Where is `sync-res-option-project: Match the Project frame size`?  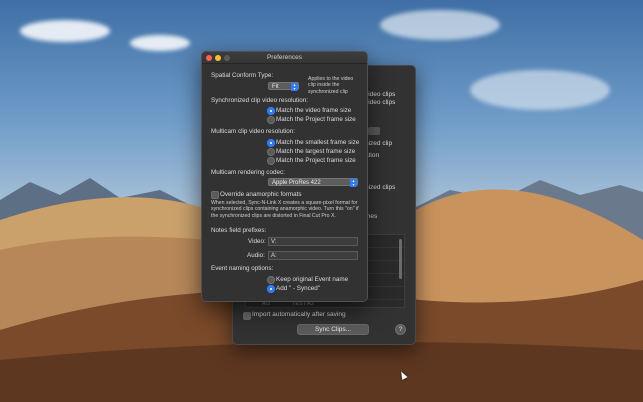
sync-res-option-project: Match the Project frame size is located at coordinates (316, 119).